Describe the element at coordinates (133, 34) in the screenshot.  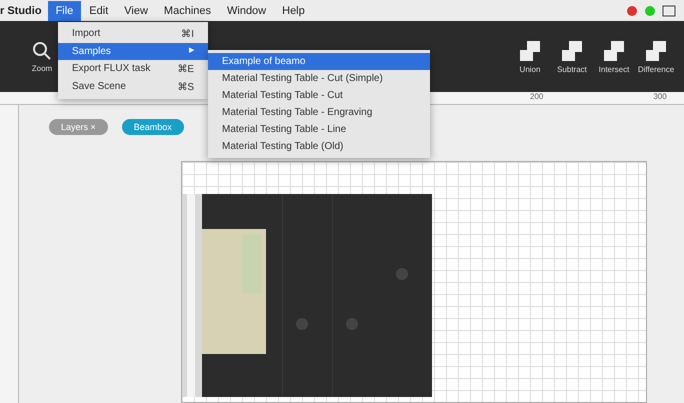
I see `menu-option: Import ⌘I` at that location.